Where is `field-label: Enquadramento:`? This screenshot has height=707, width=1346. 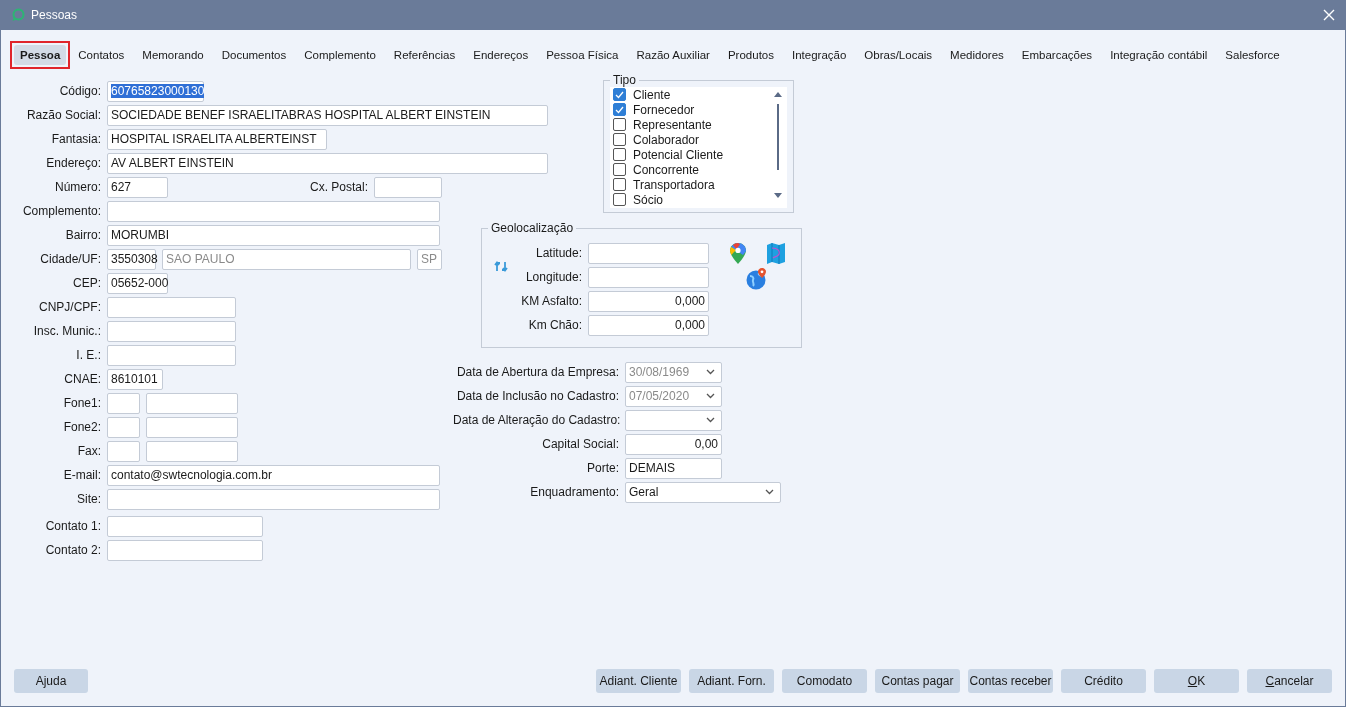
field-label: Enquadramento: is located at coordinates (574, 492).